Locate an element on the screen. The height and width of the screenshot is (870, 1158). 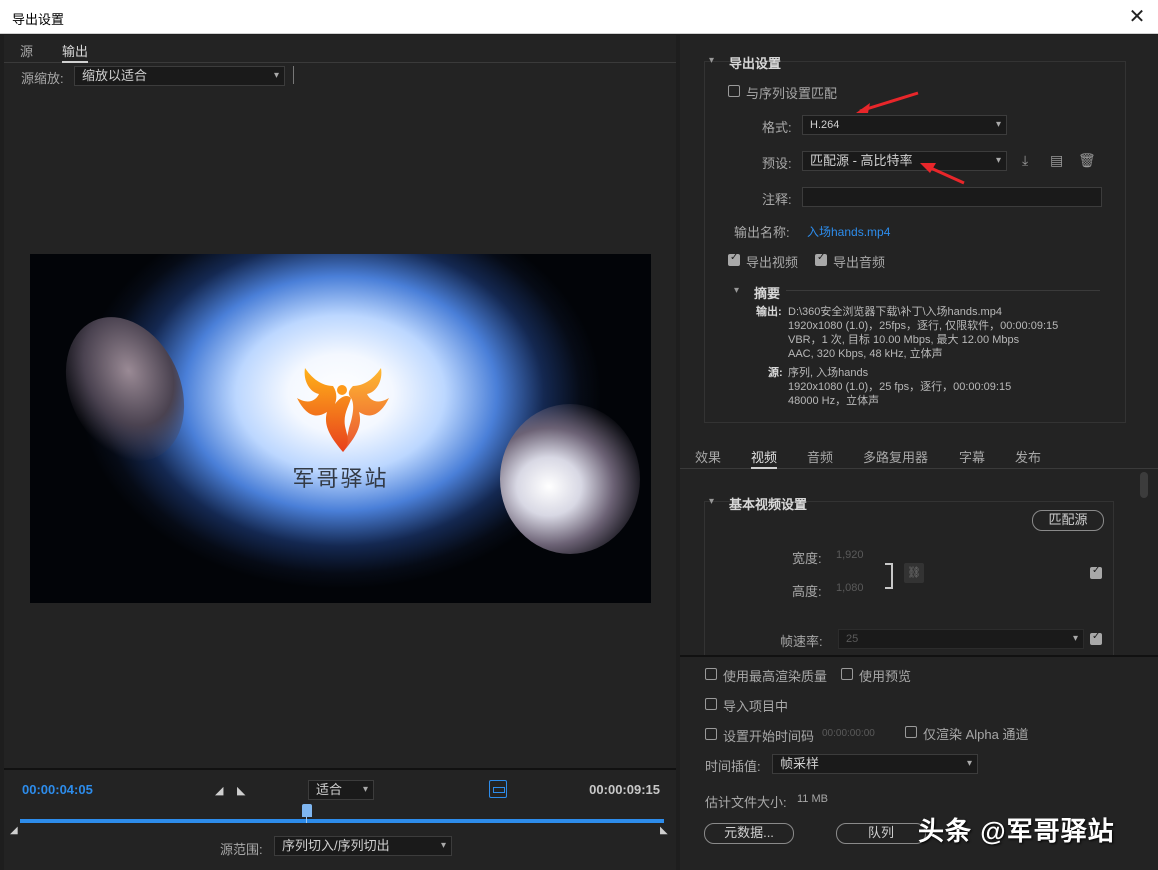
playhead-handle is located at coordinates (306, 813).